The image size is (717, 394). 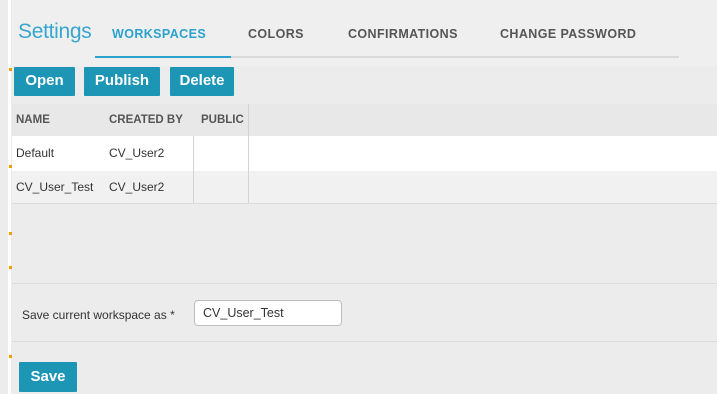 What do you see at coordinates (222, 120) in the screenshot?
I see `column-header-public: PUBLIC` at bounding box center [222, 120].